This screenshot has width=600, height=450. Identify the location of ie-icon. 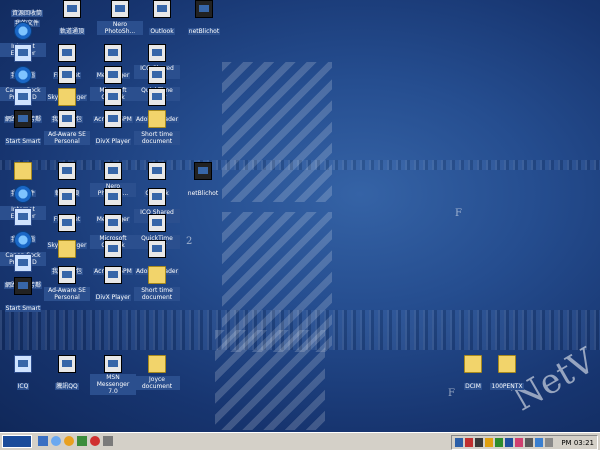
(23, 31).